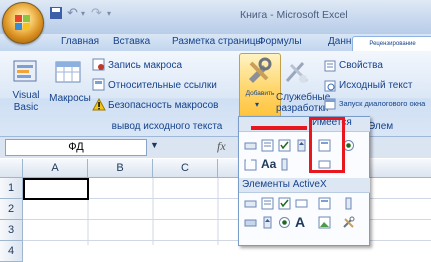 Image resolution: width=431 pixels, height=262 pixels. What do you see at coordinates (11, 230) in the screenshot?
I see `row-header-3: 3` at bounding box center [11, 230].